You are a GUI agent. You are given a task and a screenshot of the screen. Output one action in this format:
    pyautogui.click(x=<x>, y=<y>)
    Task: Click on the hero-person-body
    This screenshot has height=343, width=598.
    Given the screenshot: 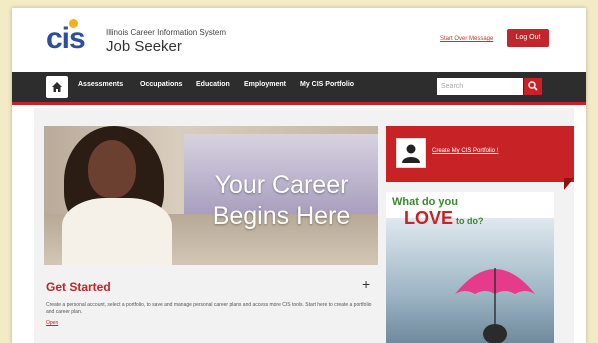 What is the action you would take?
    pyautogui.click(x=117, y=231)
    